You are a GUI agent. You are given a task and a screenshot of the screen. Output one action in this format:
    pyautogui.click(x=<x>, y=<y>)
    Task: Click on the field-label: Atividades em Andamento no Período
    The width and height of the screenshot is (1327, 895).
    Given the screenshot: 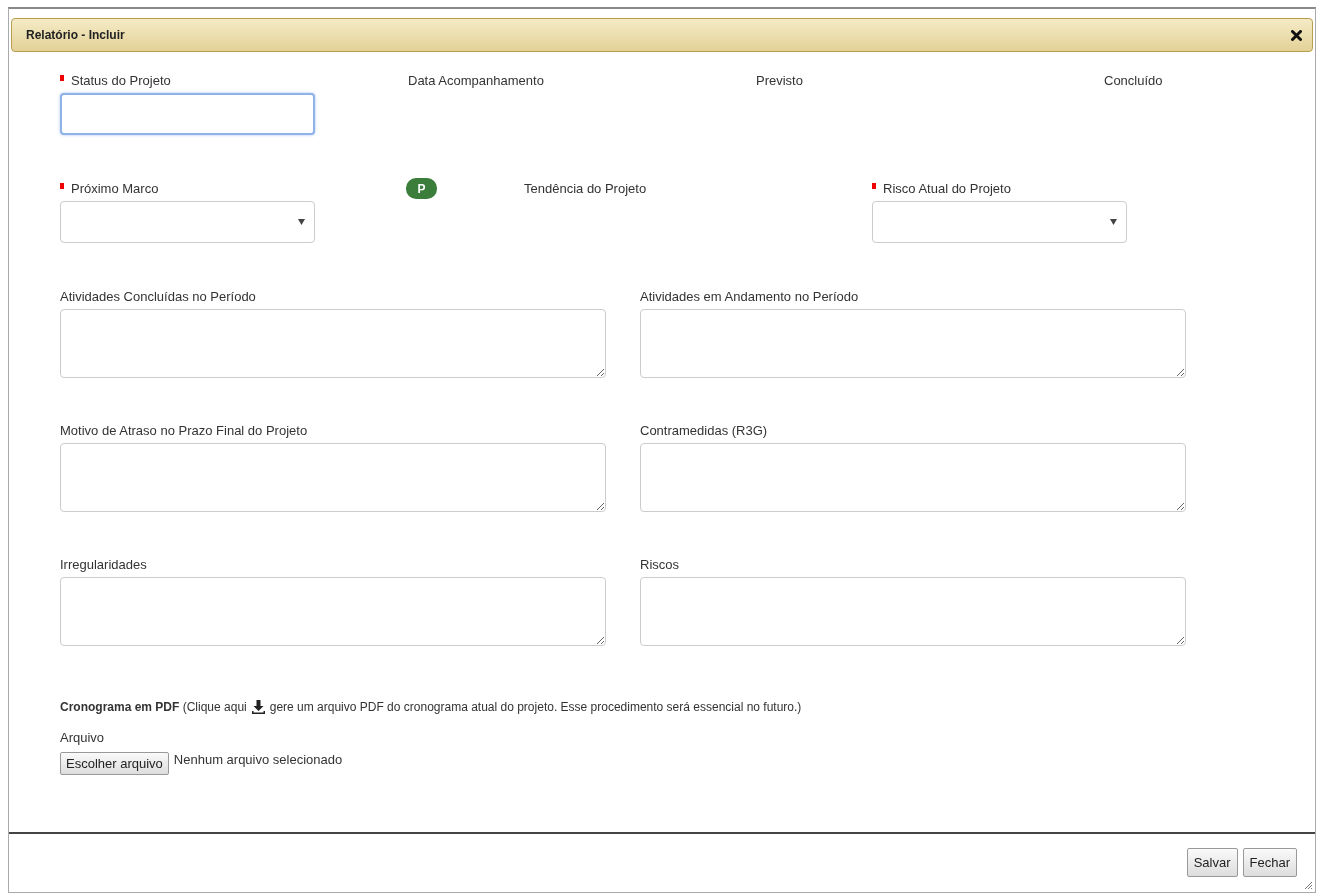 What is the action you would take?
    pyautogui.click(x=749, y=296)
    